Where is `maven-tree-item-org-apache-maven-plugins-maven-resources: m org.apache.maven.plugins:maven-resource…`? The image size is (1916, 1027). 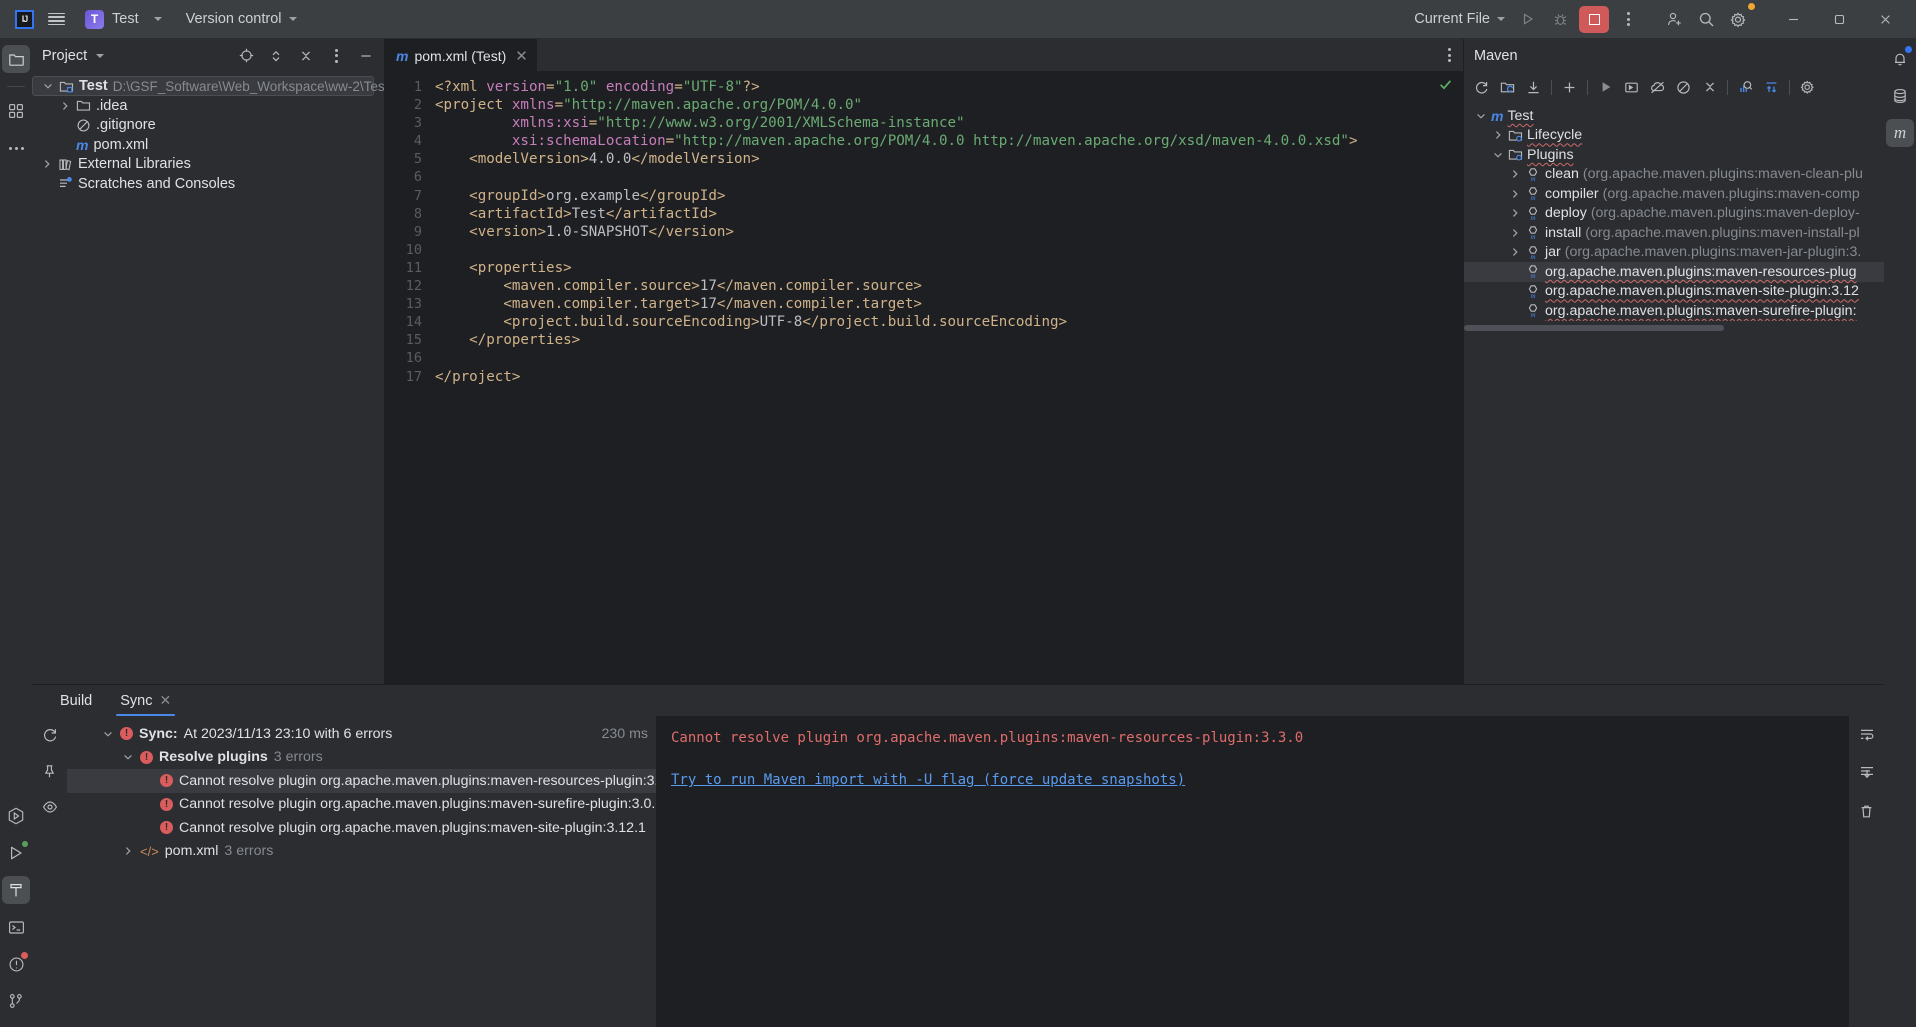 maven-tree-item-org-apache-maven-plugins-maven-resources: m org.apache.maven.plugins:maven-resource… is located at coordinates (1674, 272).